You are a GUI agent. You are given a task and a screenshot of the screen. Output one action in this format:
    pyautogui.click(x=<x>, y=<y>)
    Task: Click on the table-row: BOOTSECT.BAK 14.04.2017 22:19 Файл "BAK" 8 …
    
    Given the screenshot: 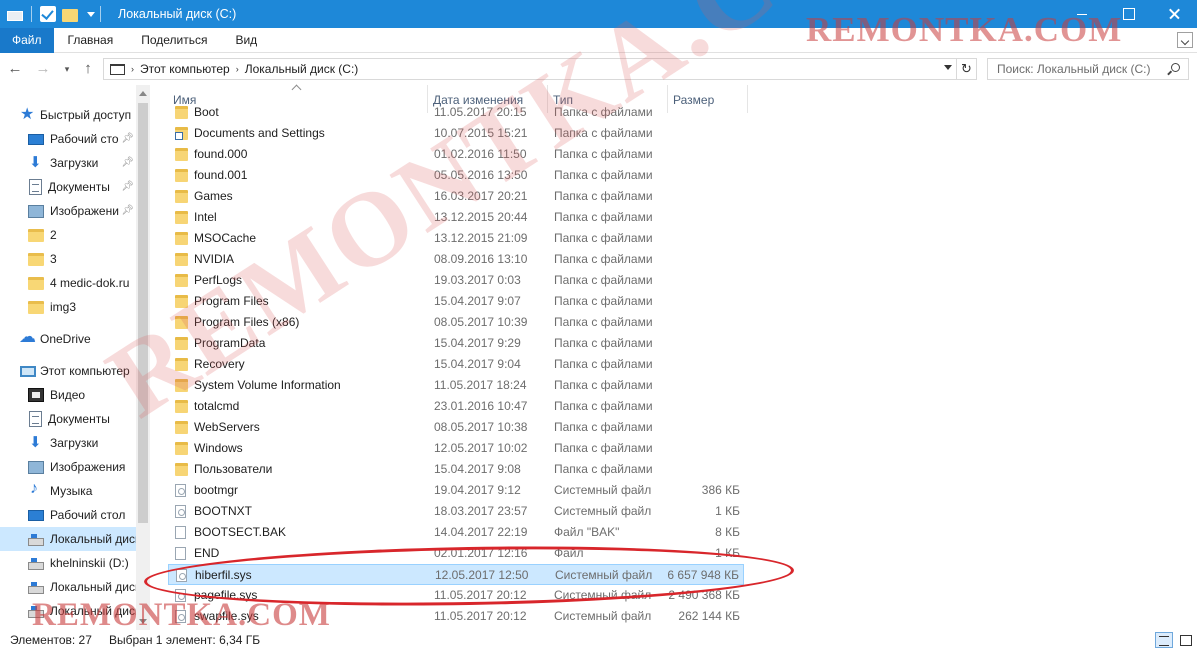 What is the action you would take?
    pyautogui.click(x=456, y=532)
    